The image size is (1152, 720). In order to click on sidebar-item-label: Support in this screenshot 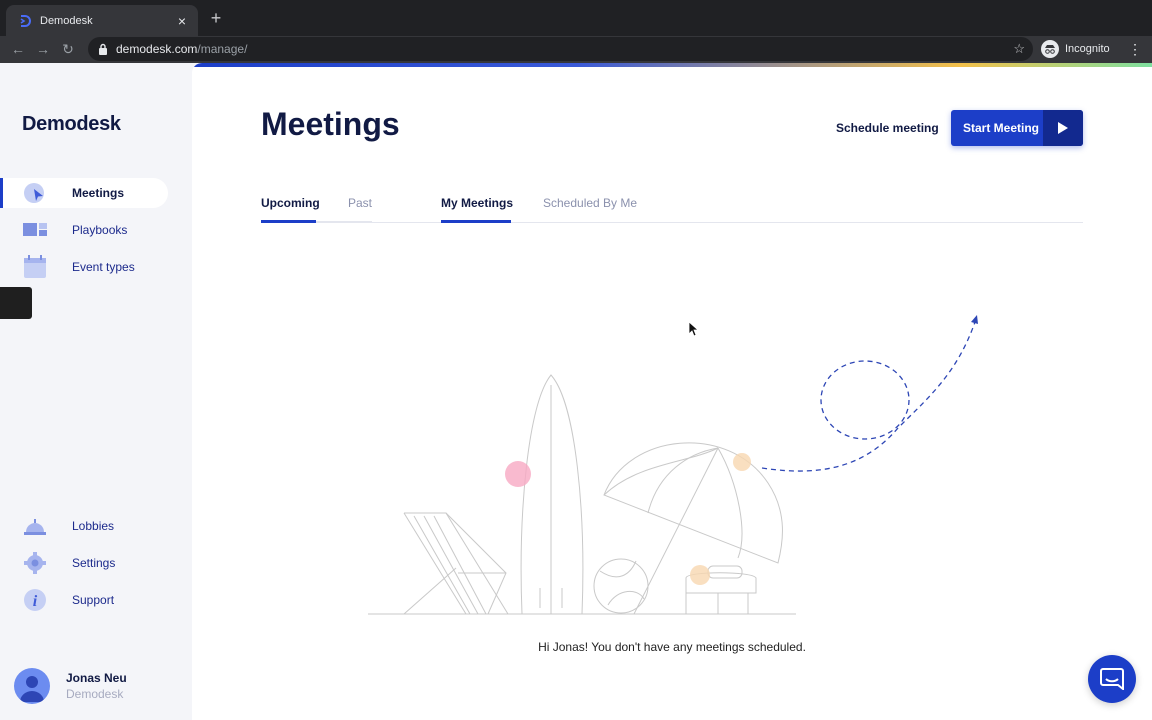, I will do `click(93, 600)`.